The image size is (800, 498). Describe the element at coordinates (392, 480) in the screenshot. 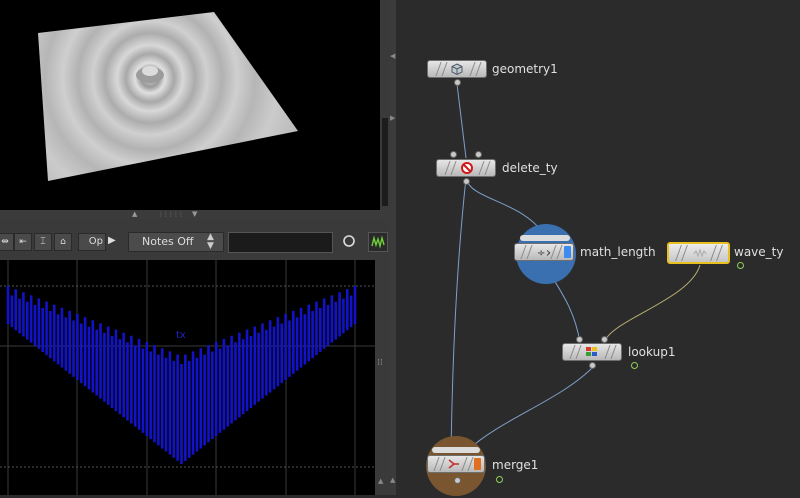

I see `collapse-icon: ▲` at that location.